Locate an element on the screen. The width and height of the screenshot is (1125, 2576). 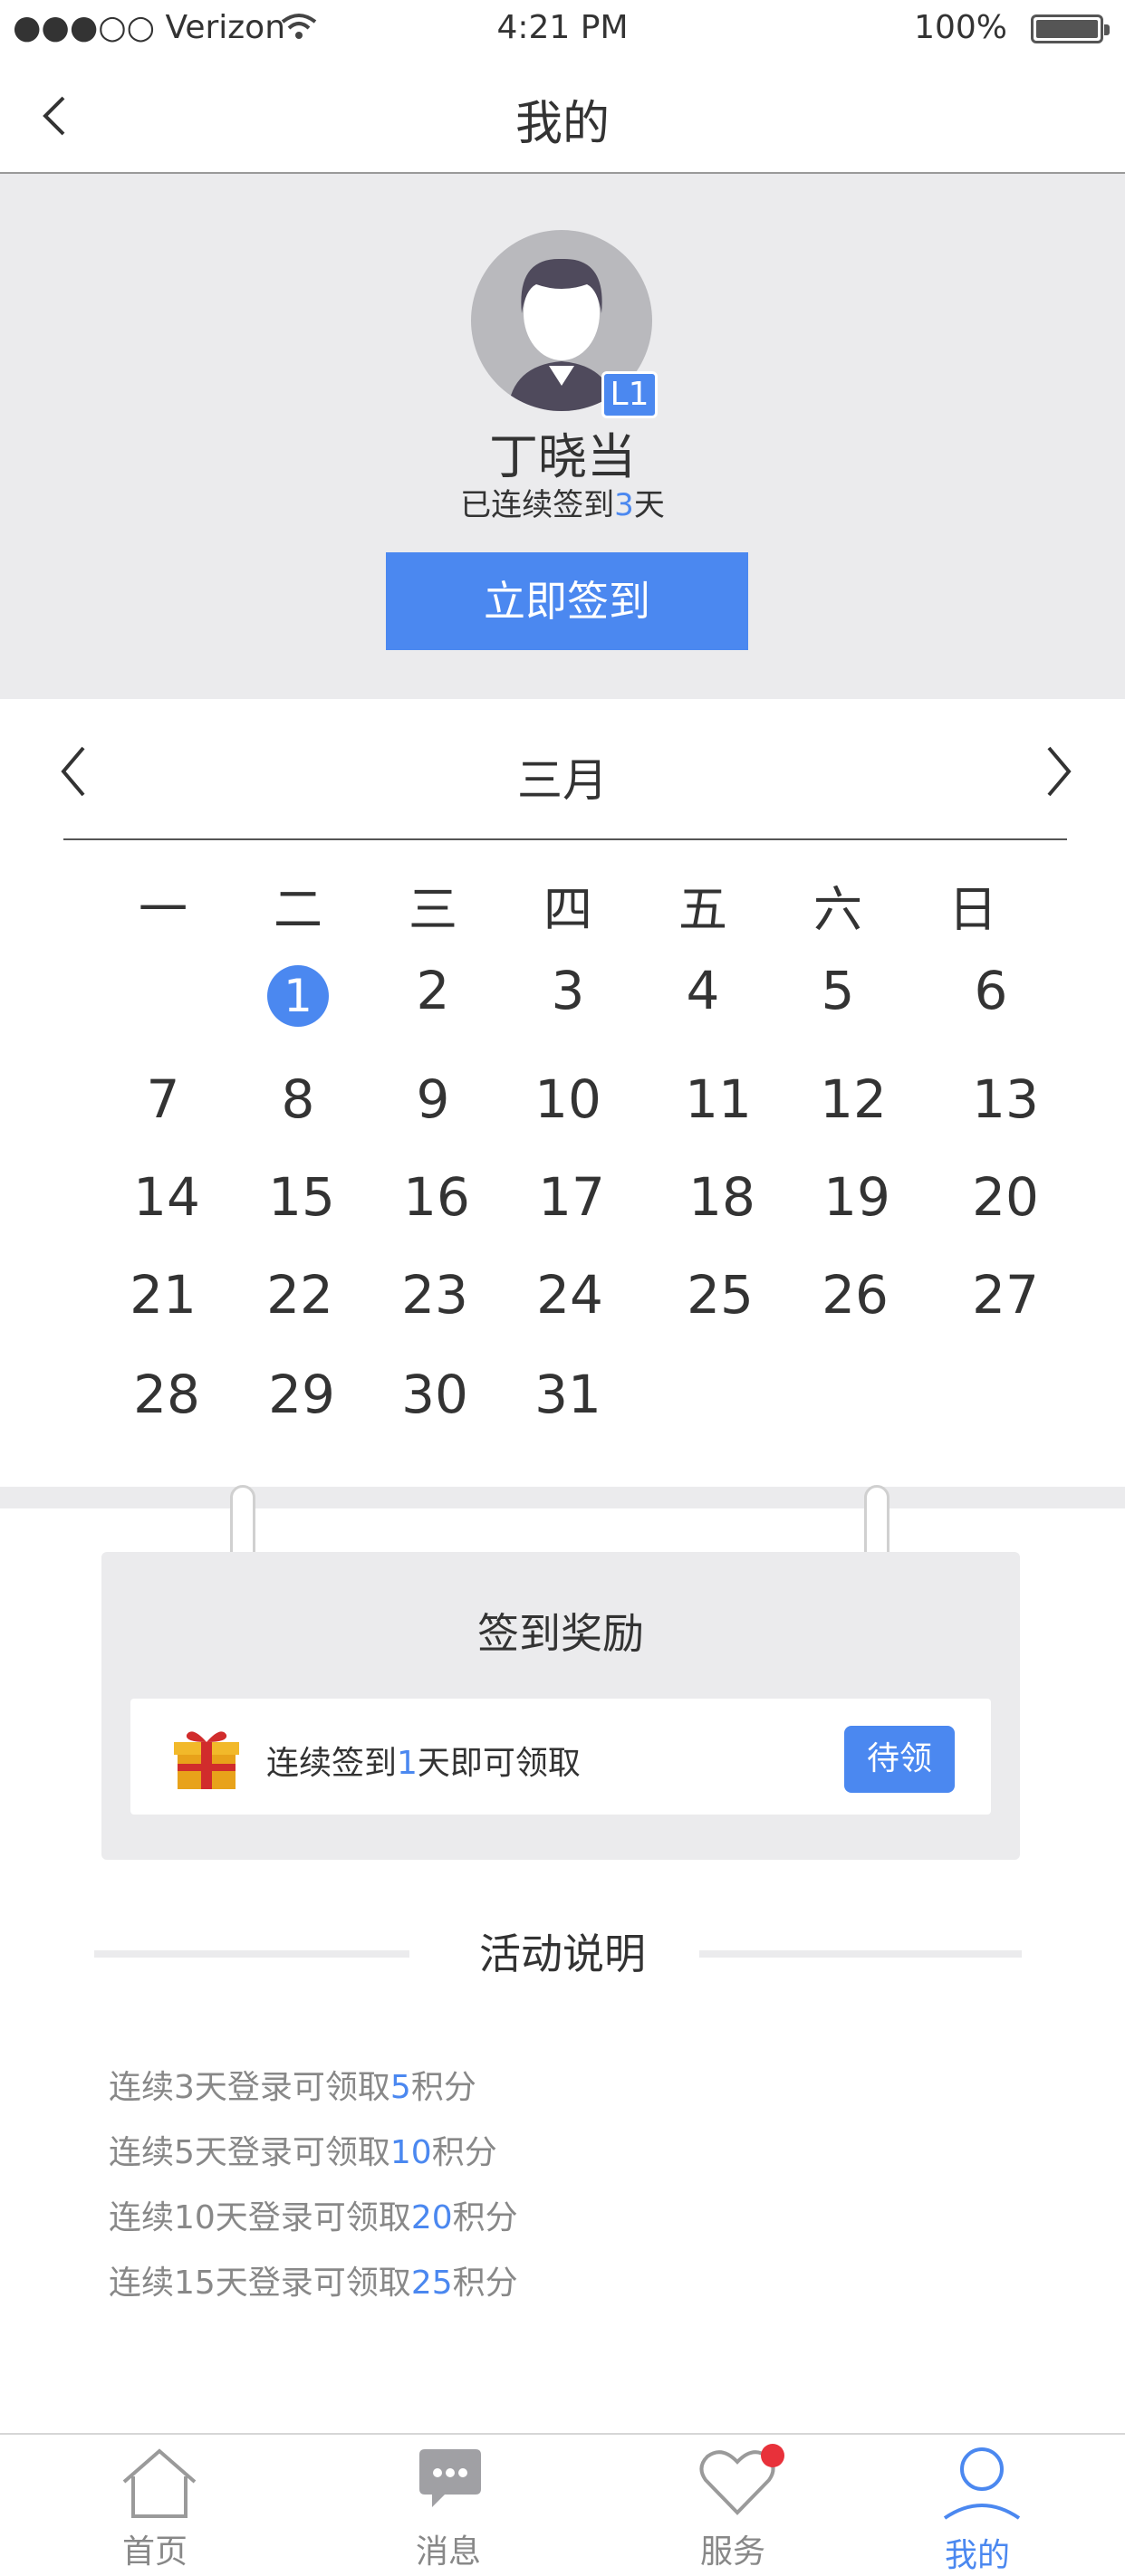
reward-text: 连续签到1天即可领取 is located at coordinates (424, 1760).